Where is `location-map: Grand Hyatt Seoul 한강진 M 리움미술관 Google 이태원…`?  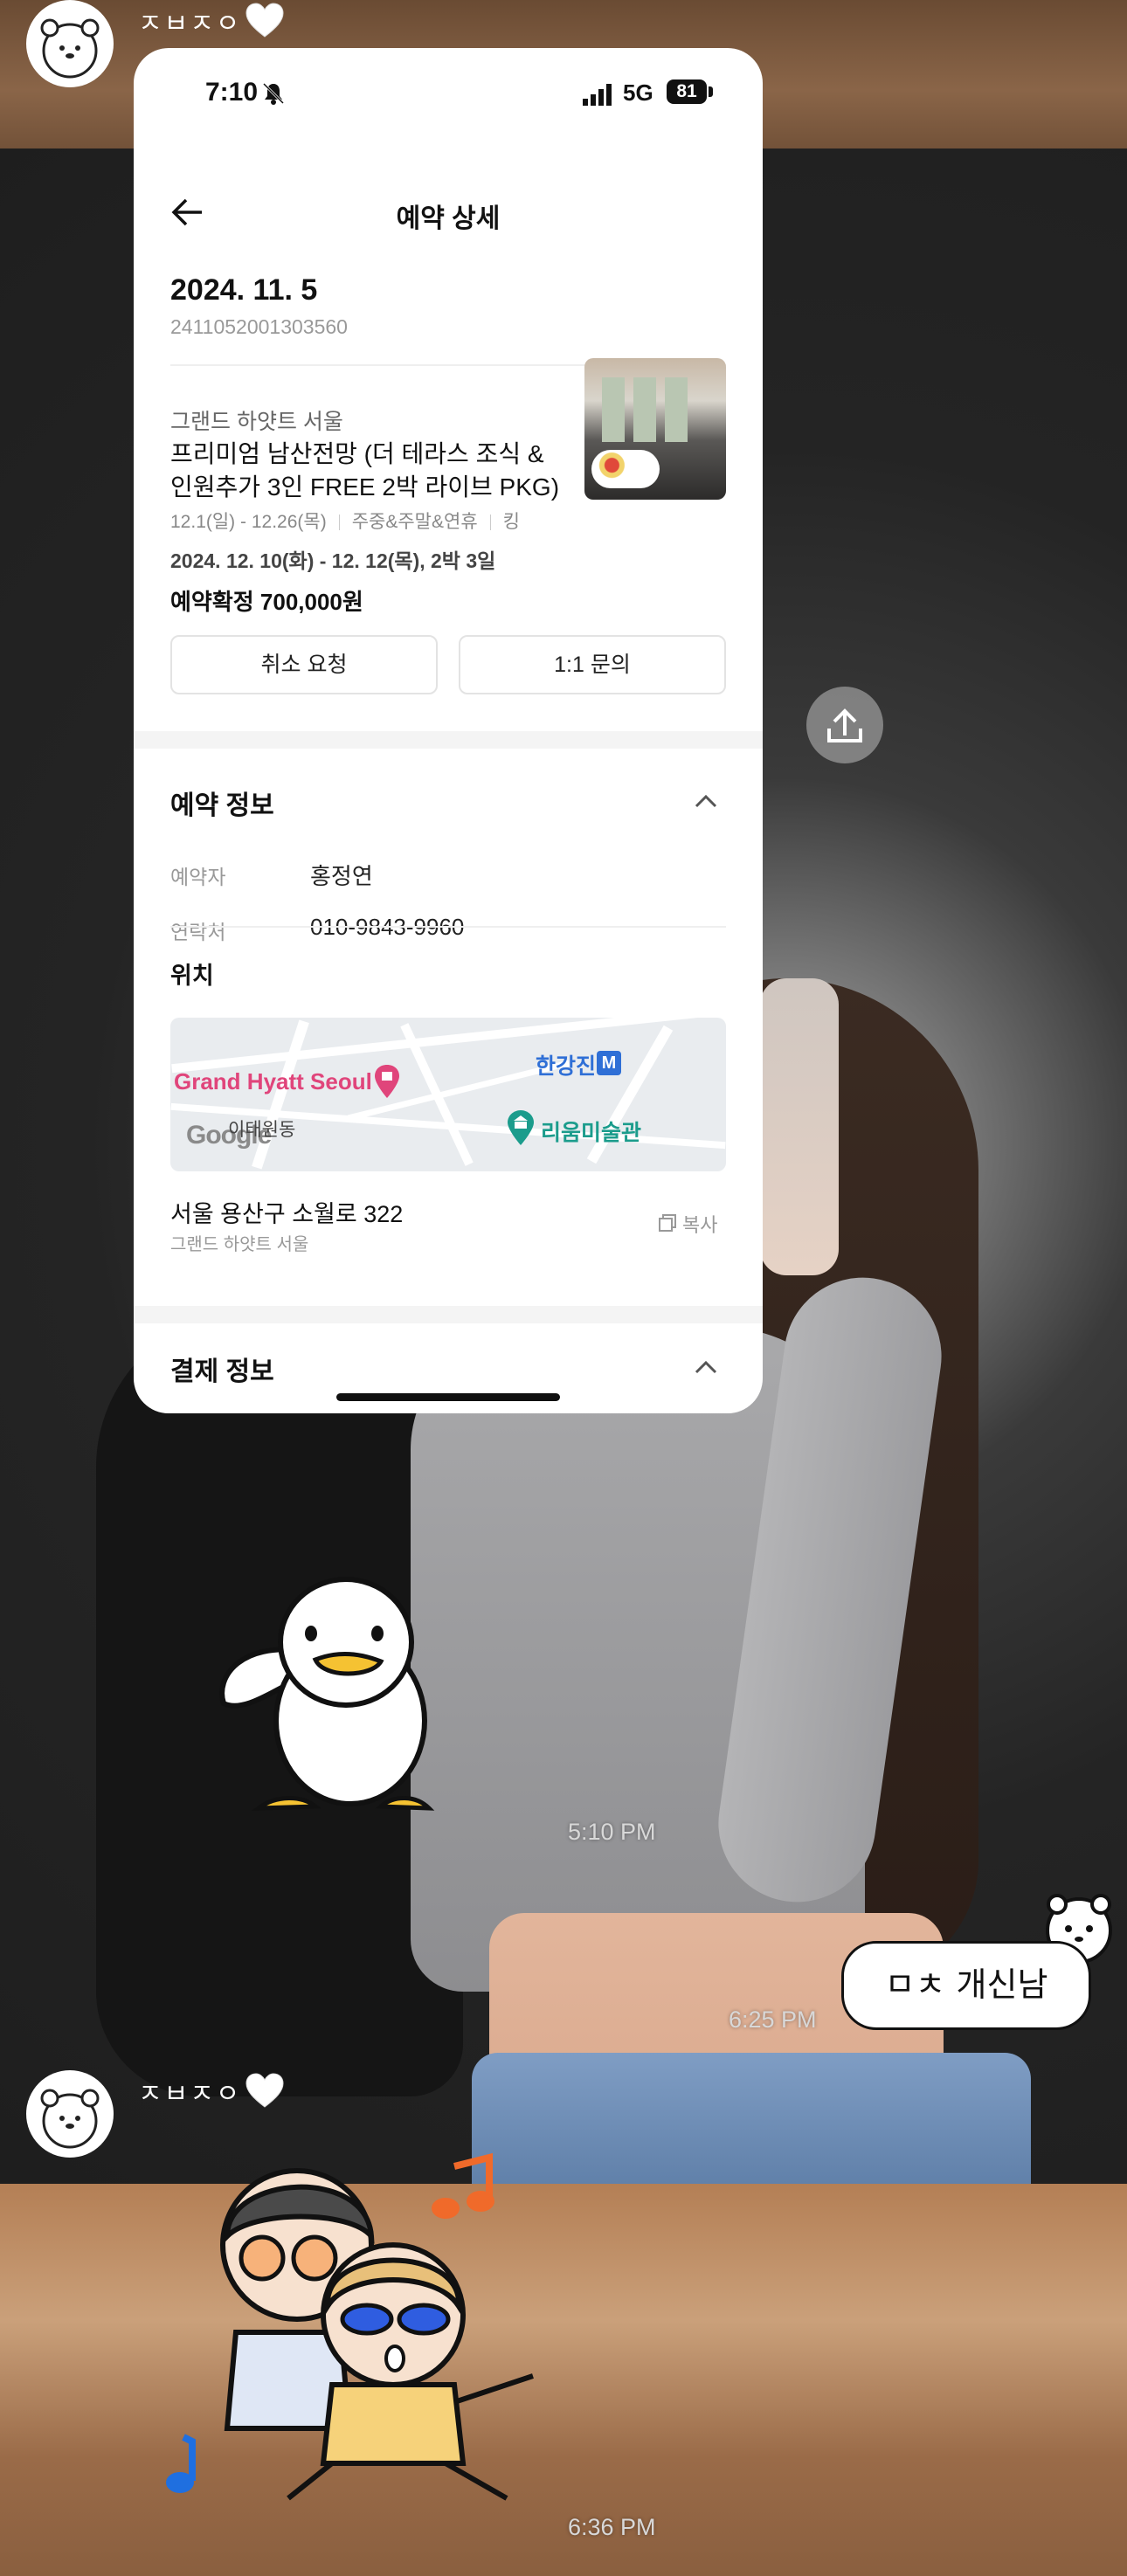 location-map: Grand Hyatt Seoul 한강진 M 리움미술관 Google 이태원… is located at coordinates (448, 1094).